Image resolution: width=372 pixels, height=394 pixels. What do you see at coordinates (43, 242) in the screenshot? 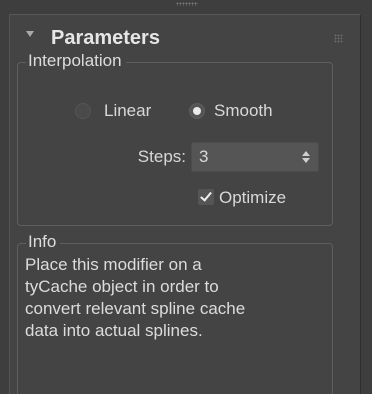
I see `info-group-label: Info` at bounding box center [43, 242].